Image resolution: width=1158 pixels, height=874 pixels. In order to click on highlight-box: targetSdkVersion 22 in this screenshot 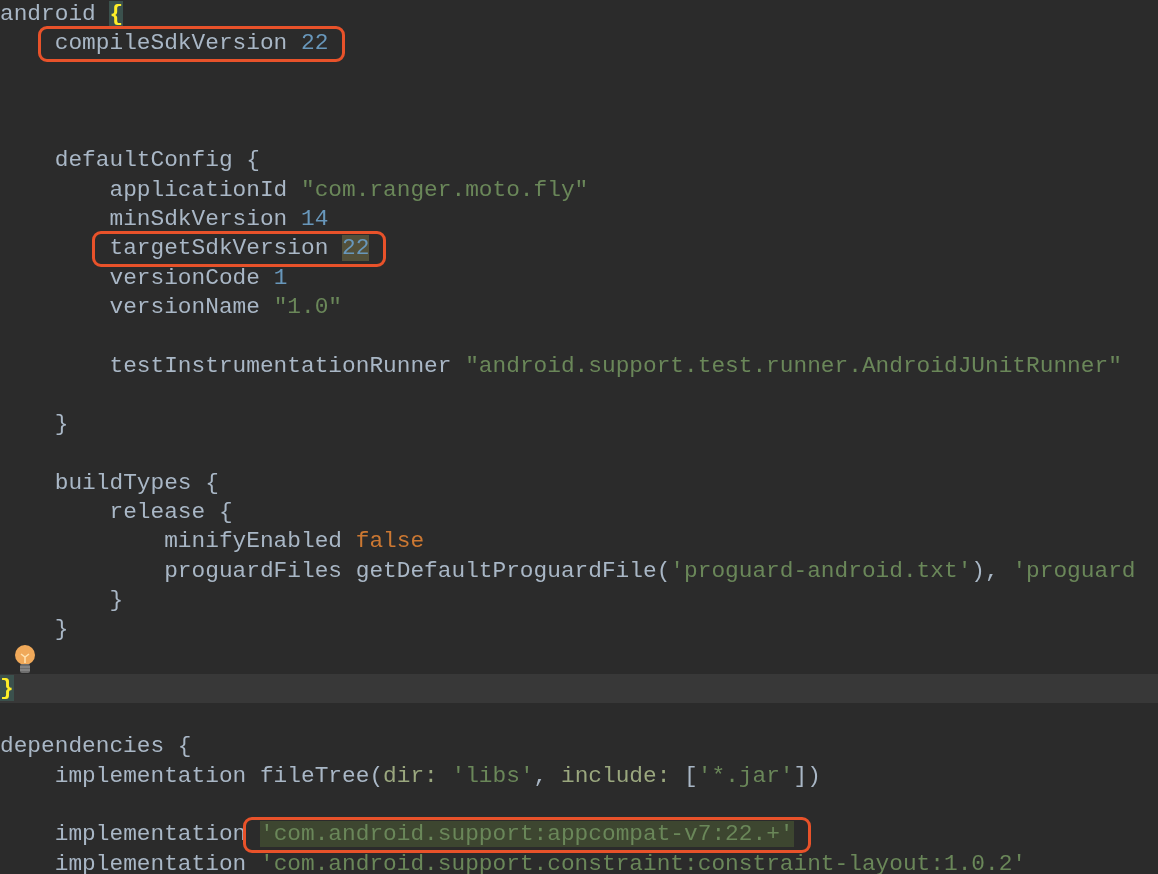, I will do `click(239, 249)`.